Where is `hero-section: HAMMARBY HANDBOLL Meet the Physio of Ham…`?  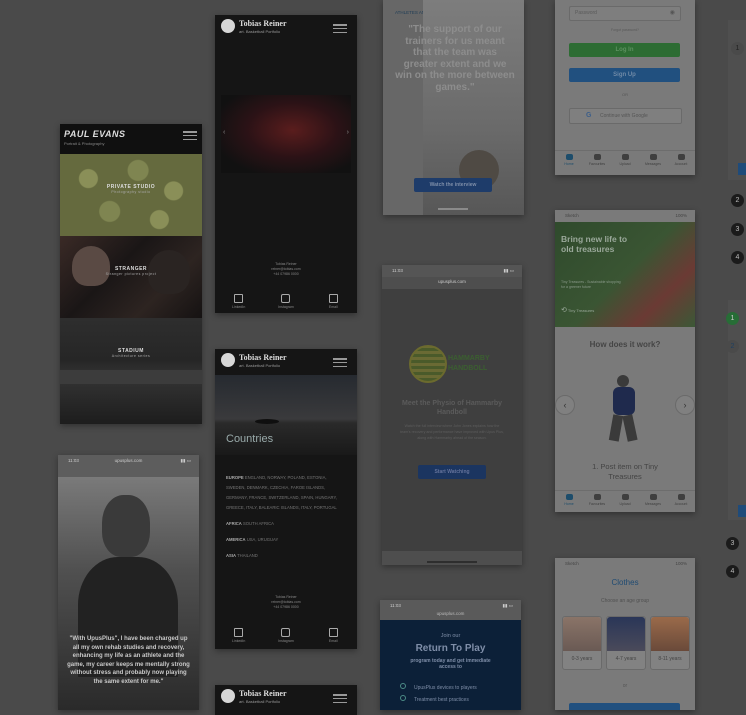 hero-section: HAMMARBY HANDBOLL Meet the Physio of Ham… is located at coordinates (452, 420).